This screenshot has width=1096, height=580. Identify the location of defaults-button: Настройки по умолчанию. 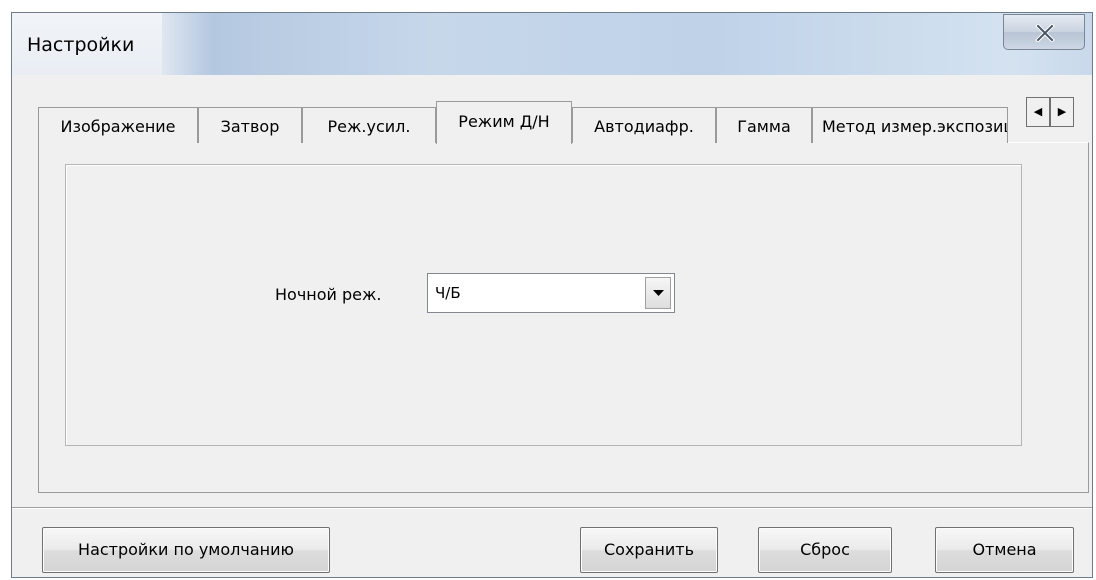
(186, 550).